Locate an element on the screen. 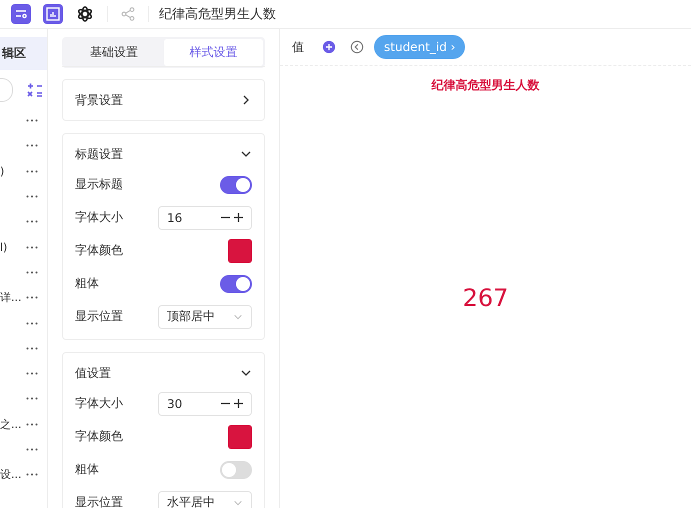  settings-tab: 基础设置 is located at coordinates (114, 52).